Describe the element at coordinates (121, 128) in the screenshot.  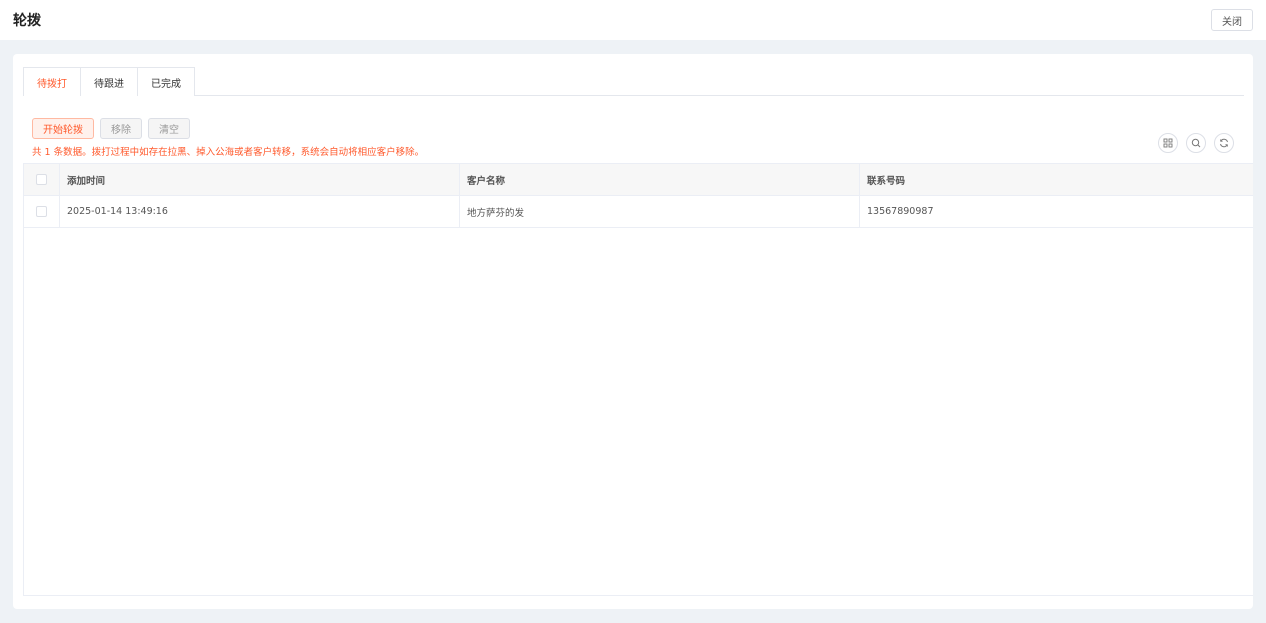
I see `remove-button: 移除` at that location.